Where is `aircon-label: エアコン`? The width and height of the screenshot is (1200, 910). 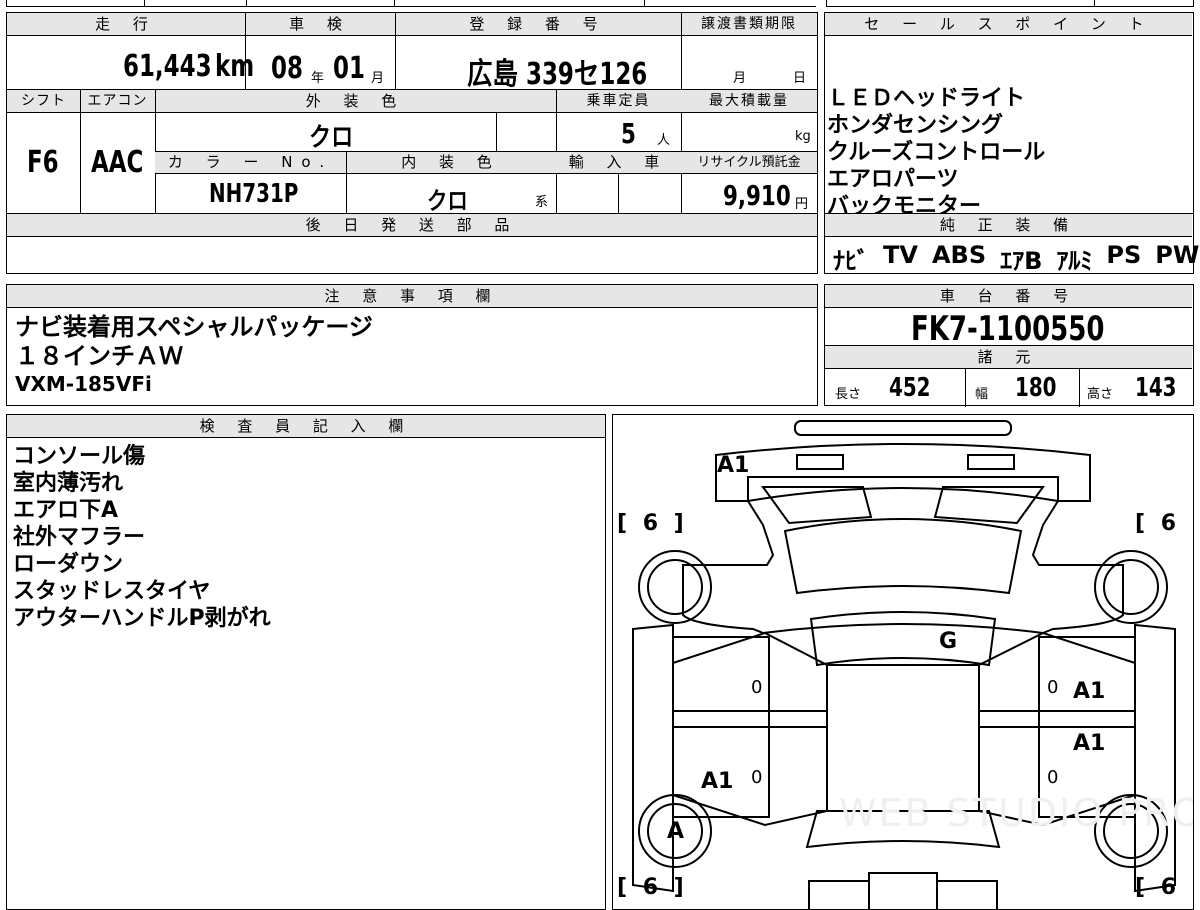
aircon-label: エアコン is located at coordinates (117, 101).